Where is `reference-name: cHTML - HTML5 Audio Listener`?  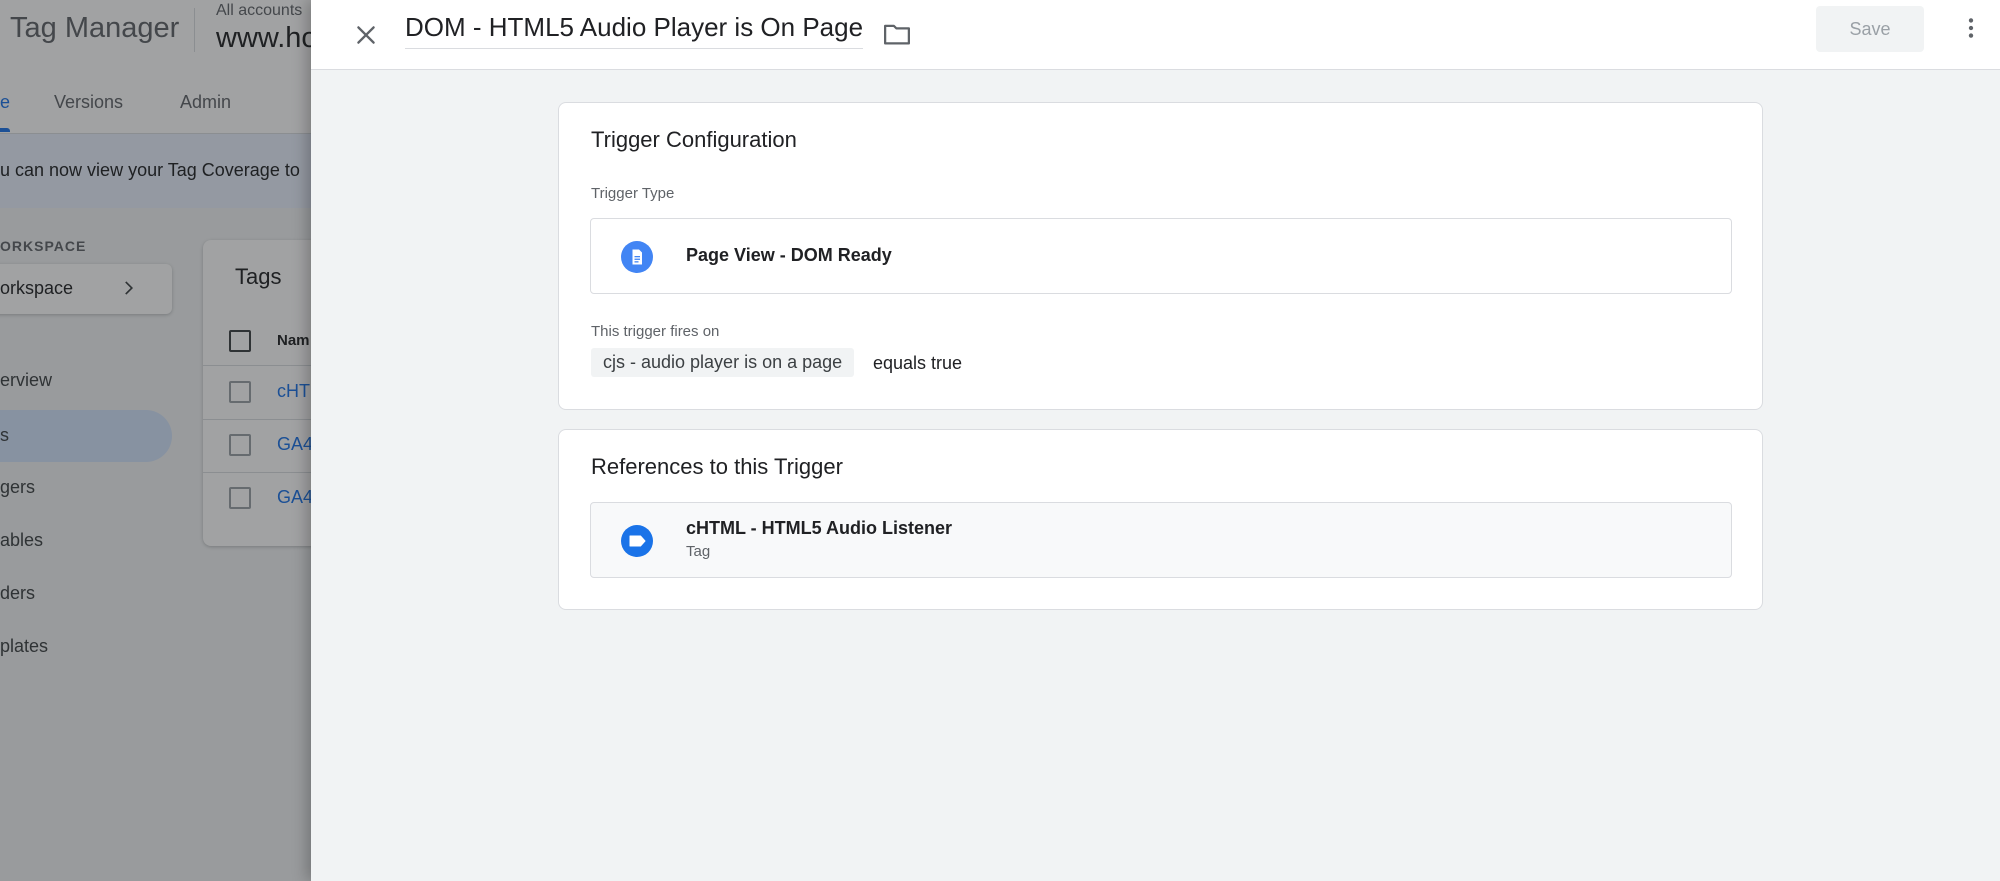 reference-name: cHTML - HTML5 Audio Listener is located at coordinates (819, 528).